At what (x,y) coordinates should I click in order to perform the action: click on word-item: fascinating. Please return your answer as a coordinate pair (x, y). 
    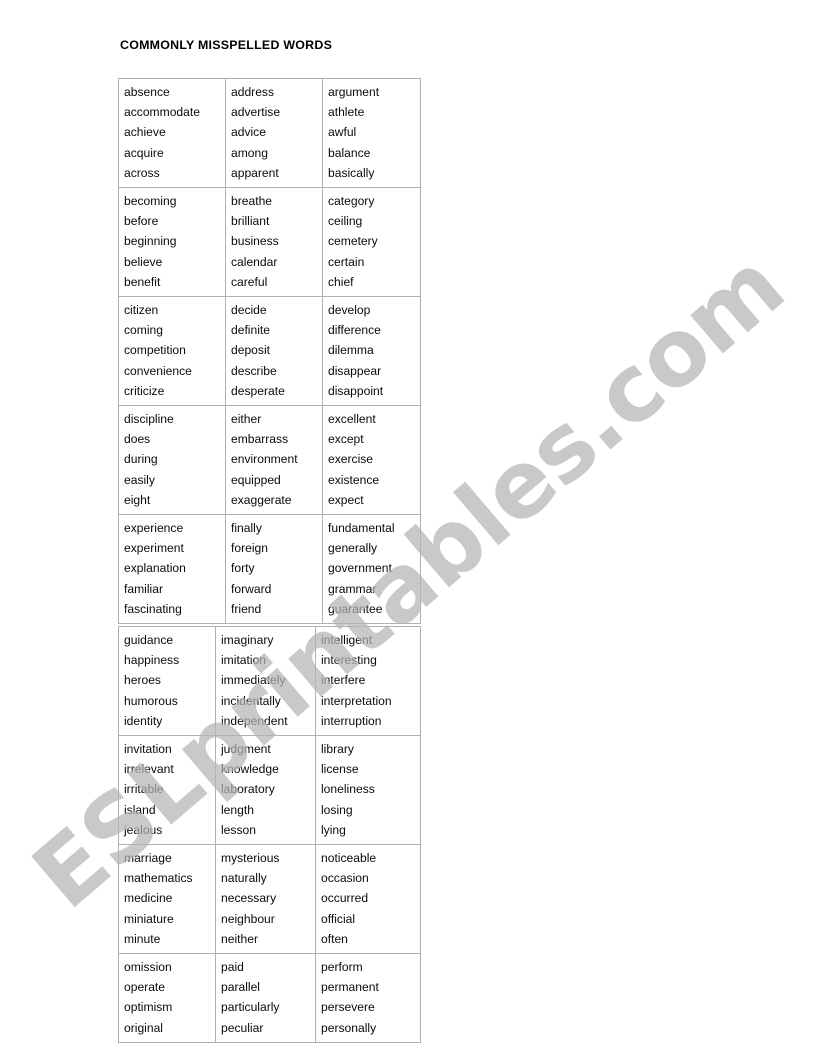
    Looking at the image, I should click on (153, 608).